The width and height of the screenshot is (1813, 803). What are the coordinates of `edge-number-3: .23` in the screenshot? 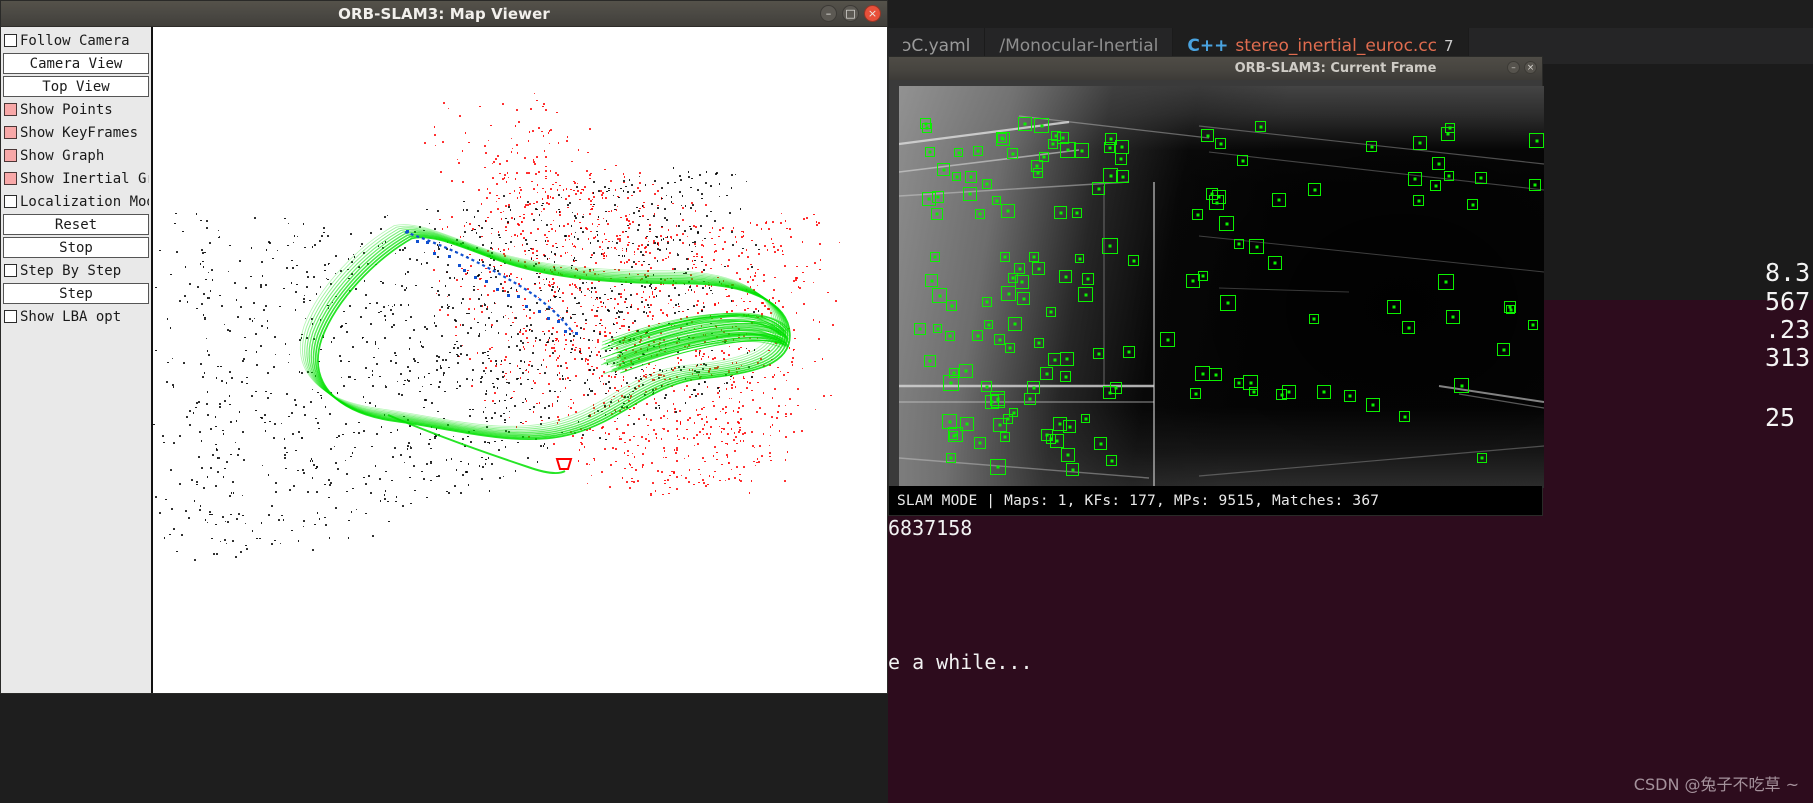 It's located at (1788, 329).